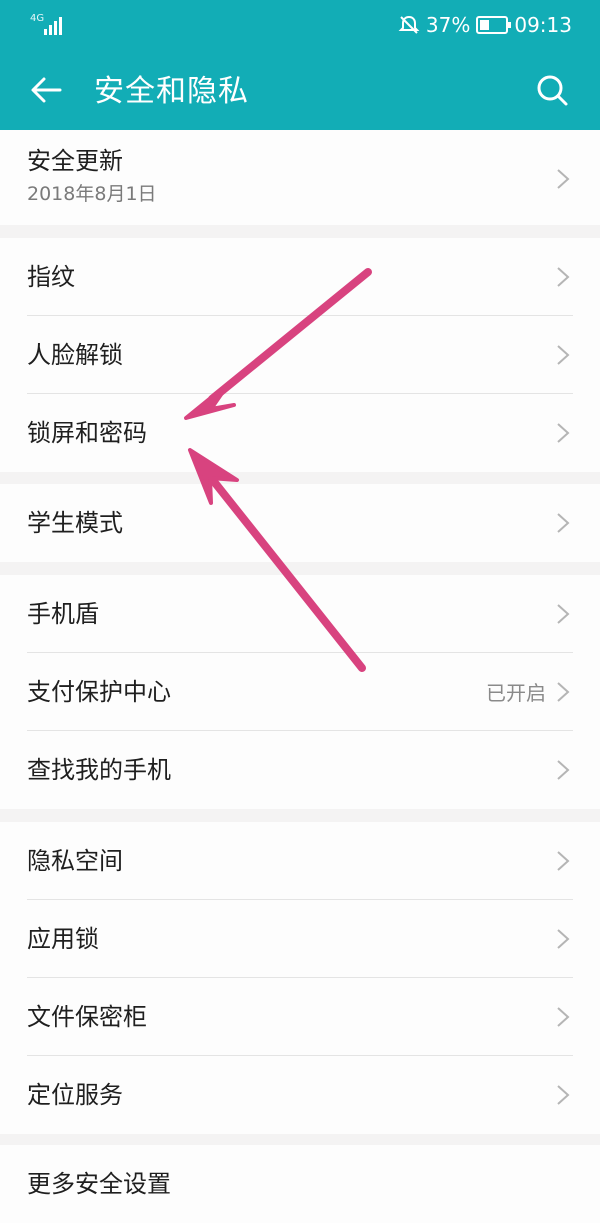 The width and height of the screenshot is (600, 1223). What do you see at coordinates (63, 939) in the screenshot?
I see `list-item-label: 应用锁` at bounding box center [63, 939].